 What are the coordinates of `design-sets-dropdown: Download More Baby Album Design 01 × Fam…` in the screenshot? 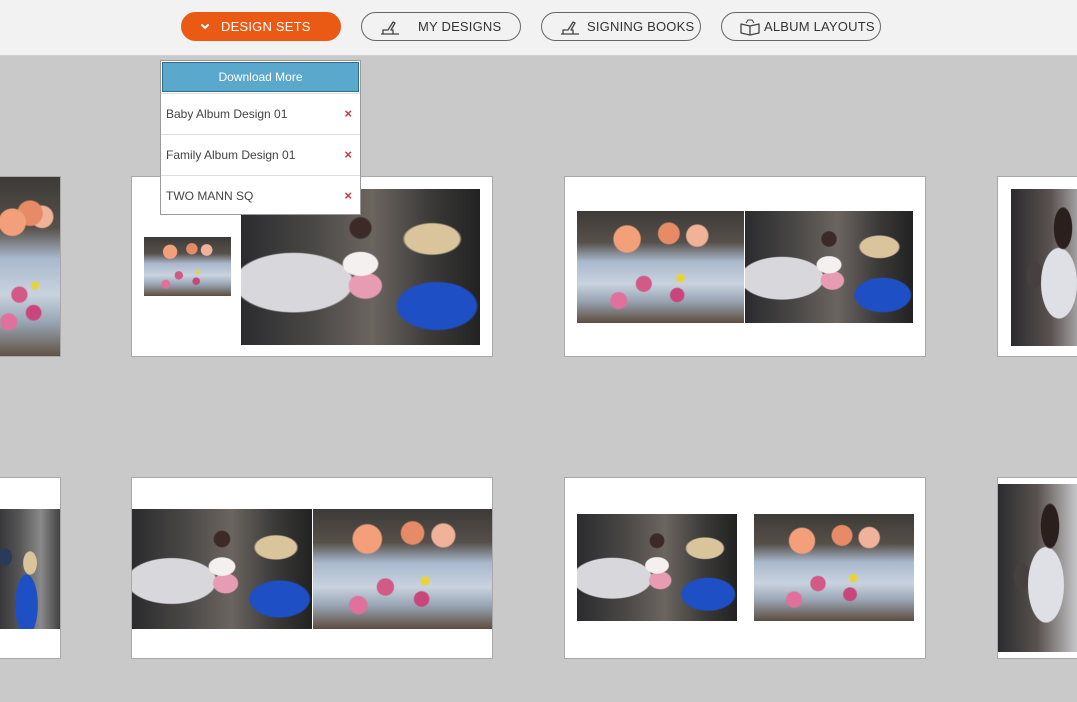 It's located at (260, 137).